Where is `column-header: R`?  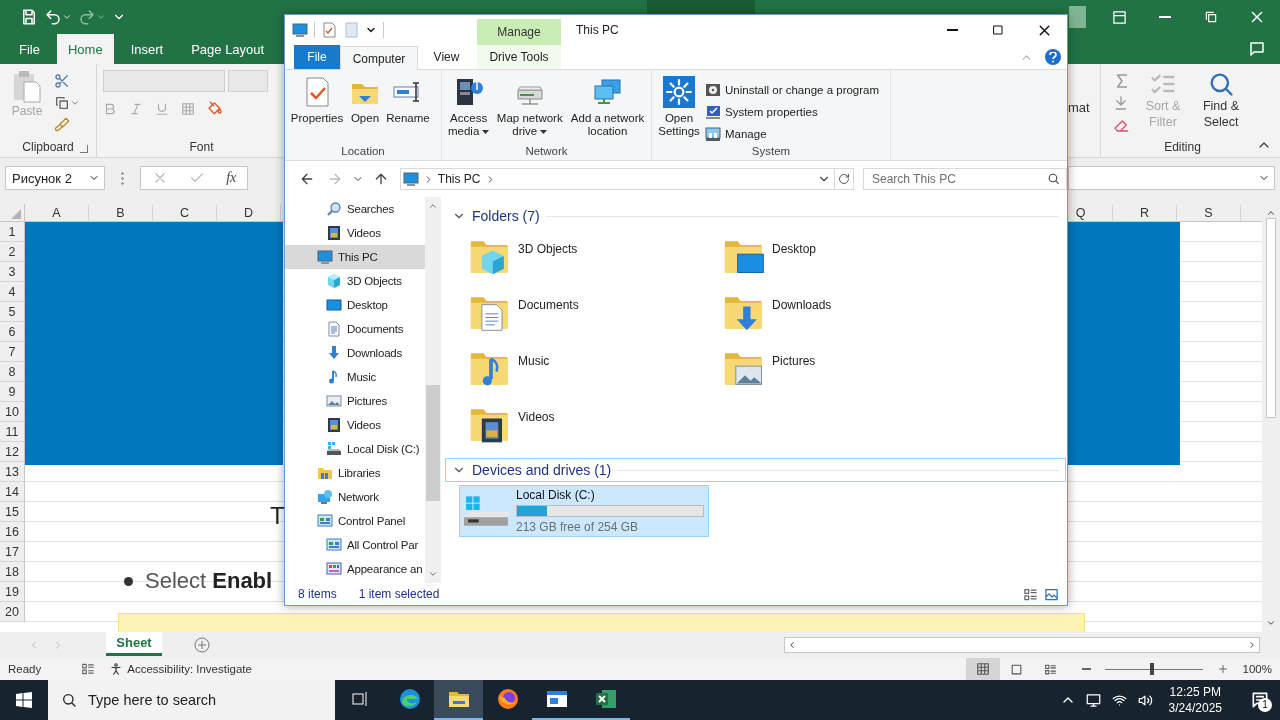 column-header: R is located at coordinates (1145, 212).